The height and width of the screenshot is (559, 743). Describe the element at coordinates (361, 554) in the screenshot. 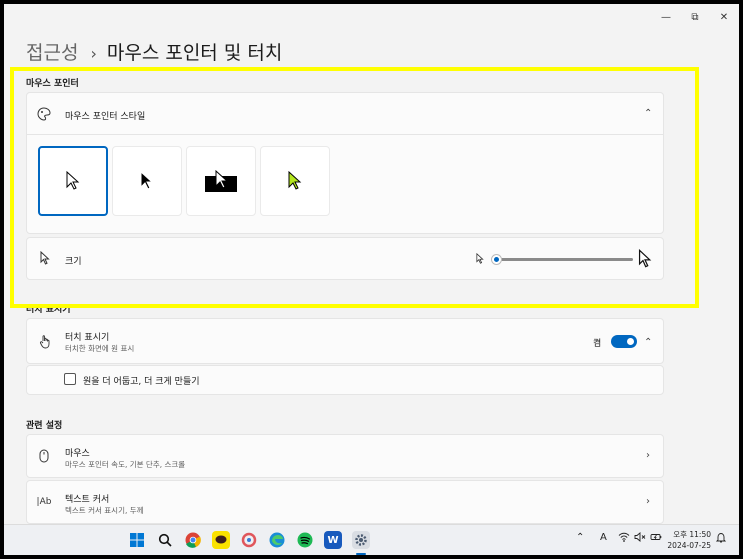

I see `active-app-indicator` at that location.